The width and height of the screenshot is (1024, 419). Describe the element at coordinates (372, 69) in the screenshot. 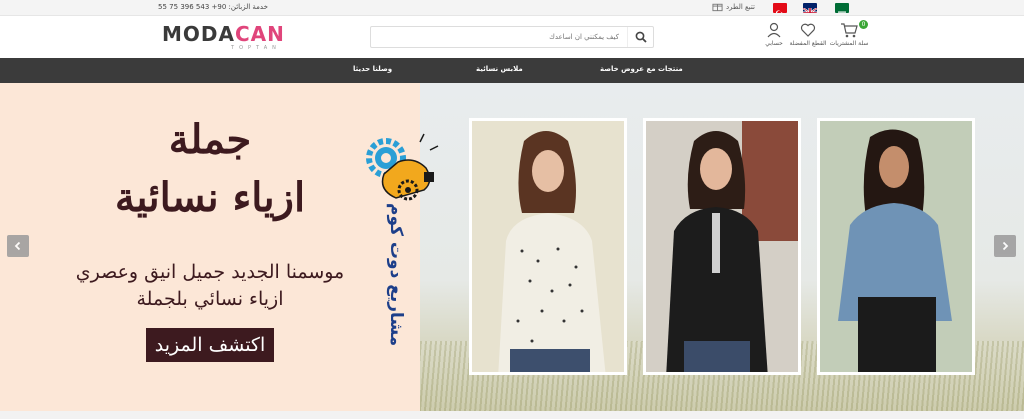

I see `nav-item-new-arrivals: وصلنا حديثا` at that location.